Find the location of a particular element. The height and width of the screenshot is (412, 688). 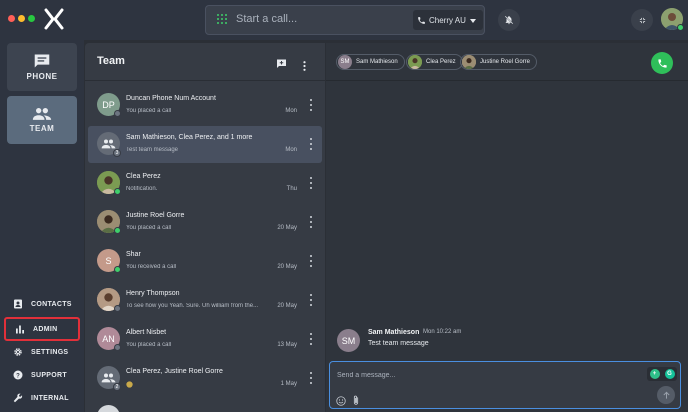

participant-name: Clea Perez is located at coordinates (441, 62).